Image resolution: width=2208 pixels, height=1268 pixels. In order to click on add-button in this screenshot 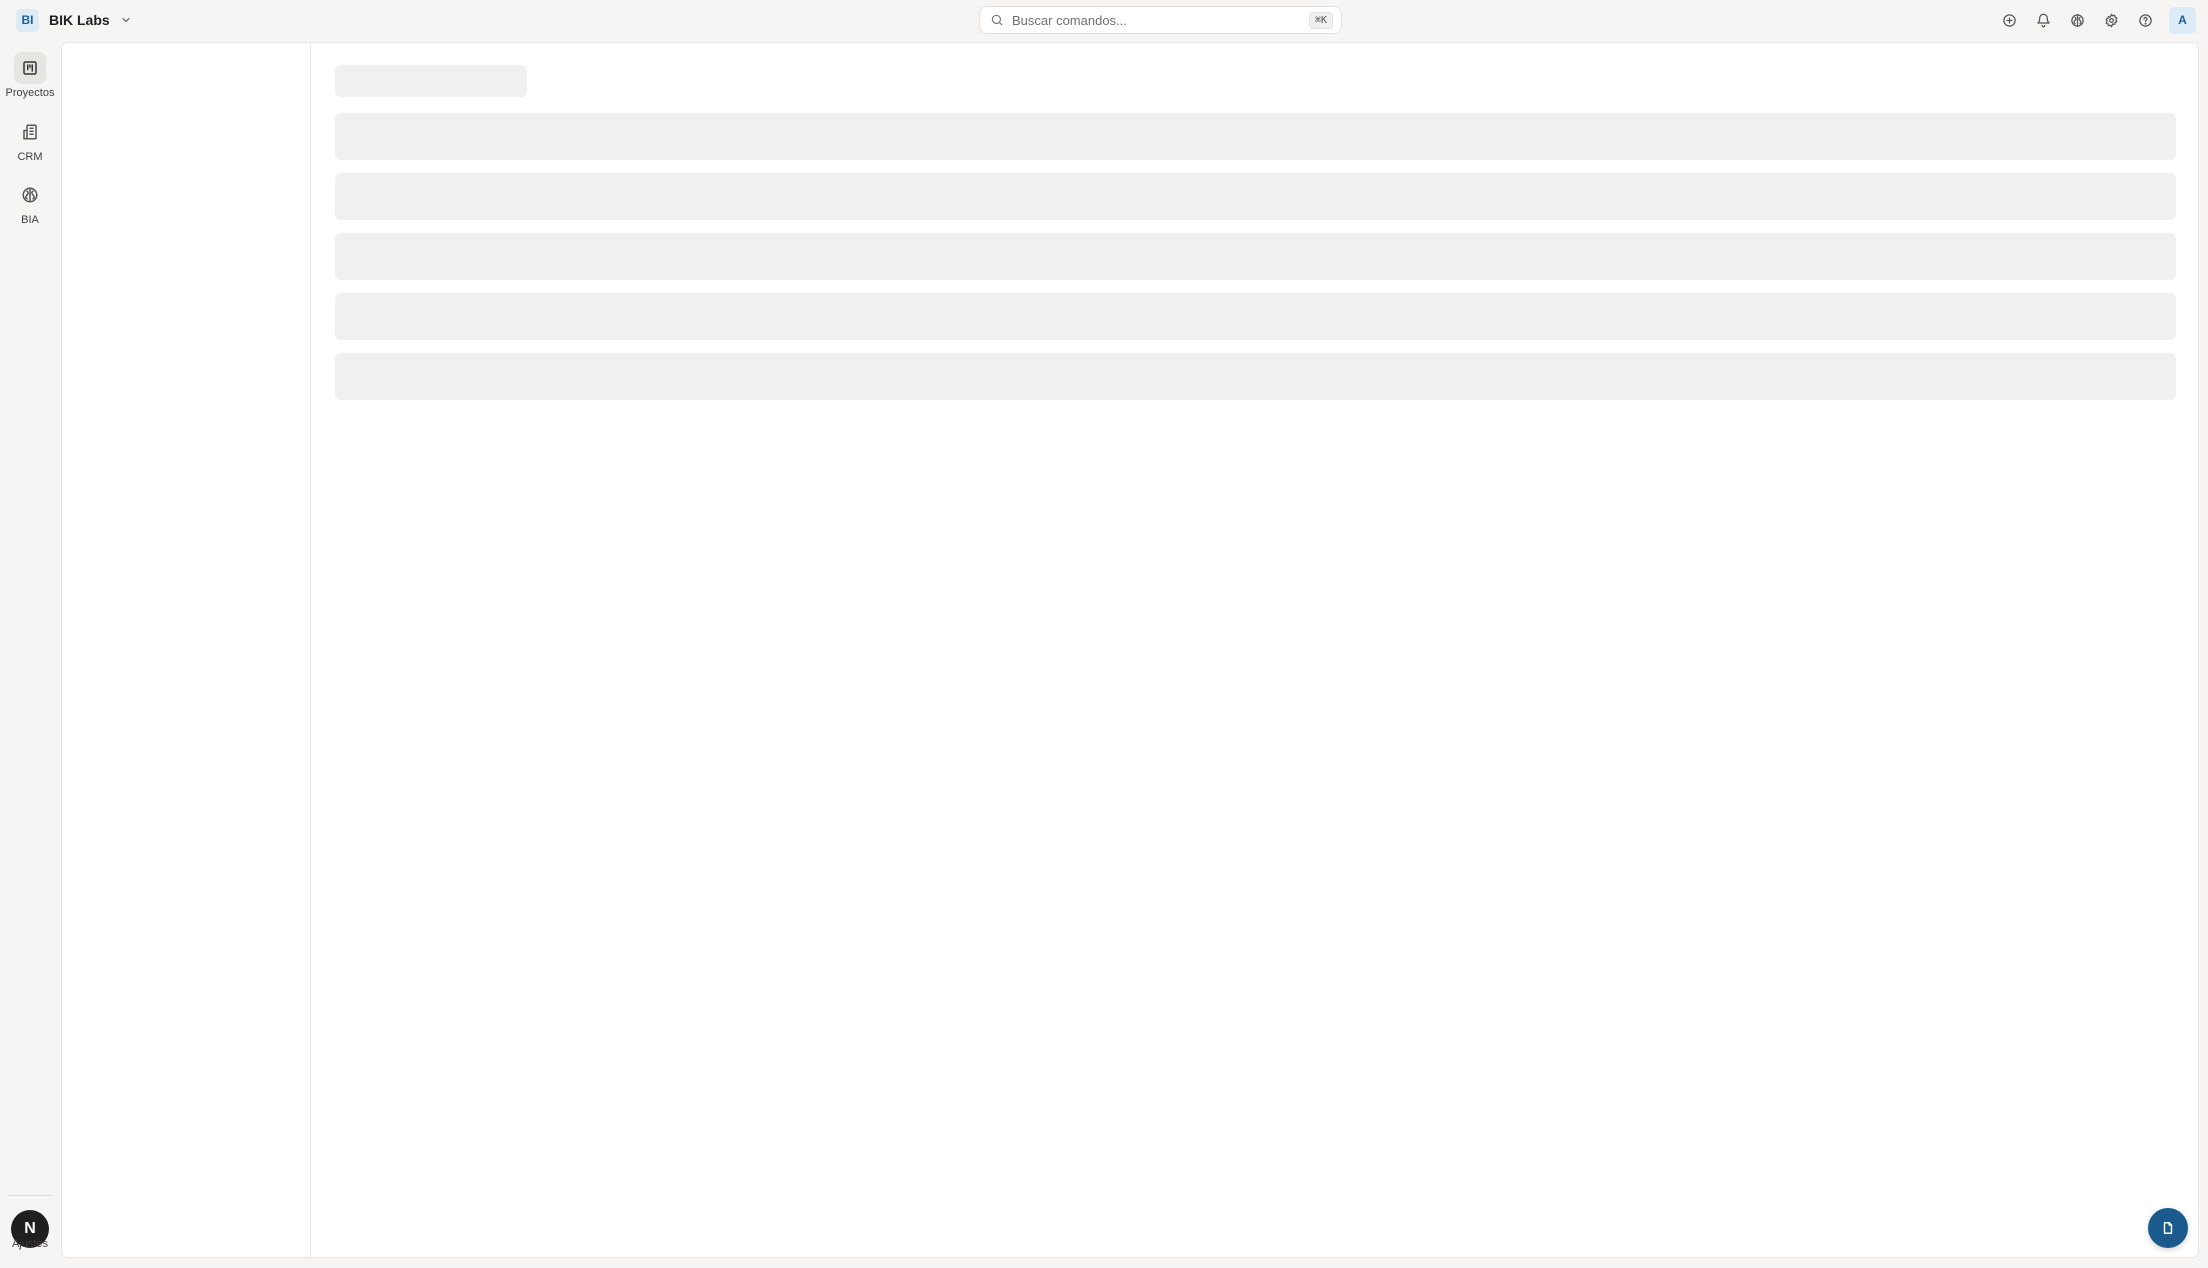, I will do `click(2009, 20)`.